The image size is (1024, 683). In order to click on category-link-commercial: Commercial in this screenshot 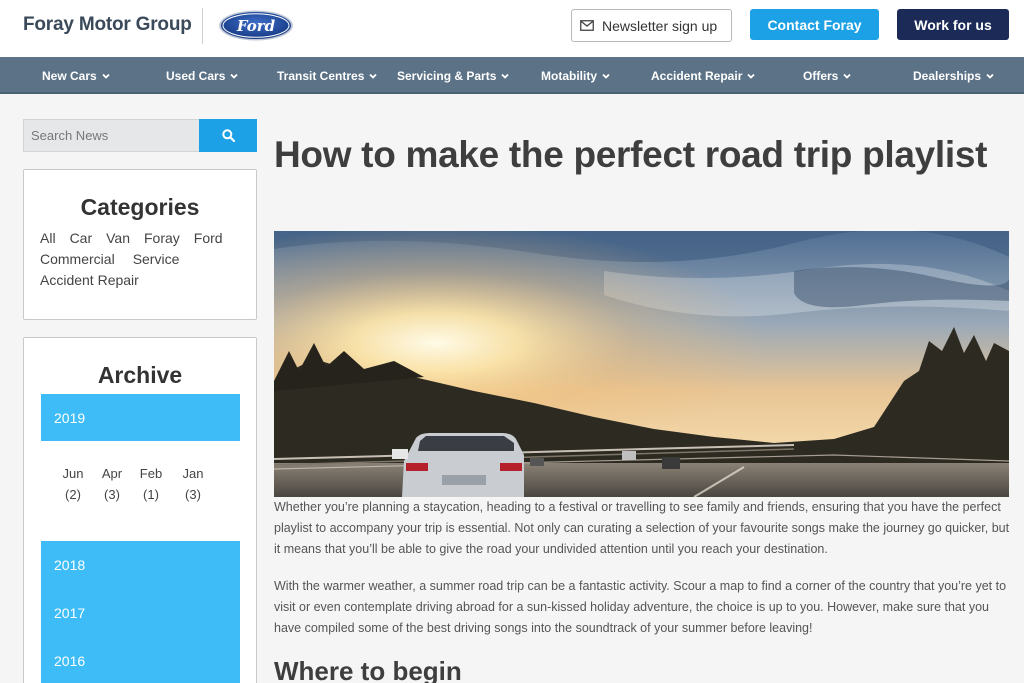, I will do `click(77, 259)`.